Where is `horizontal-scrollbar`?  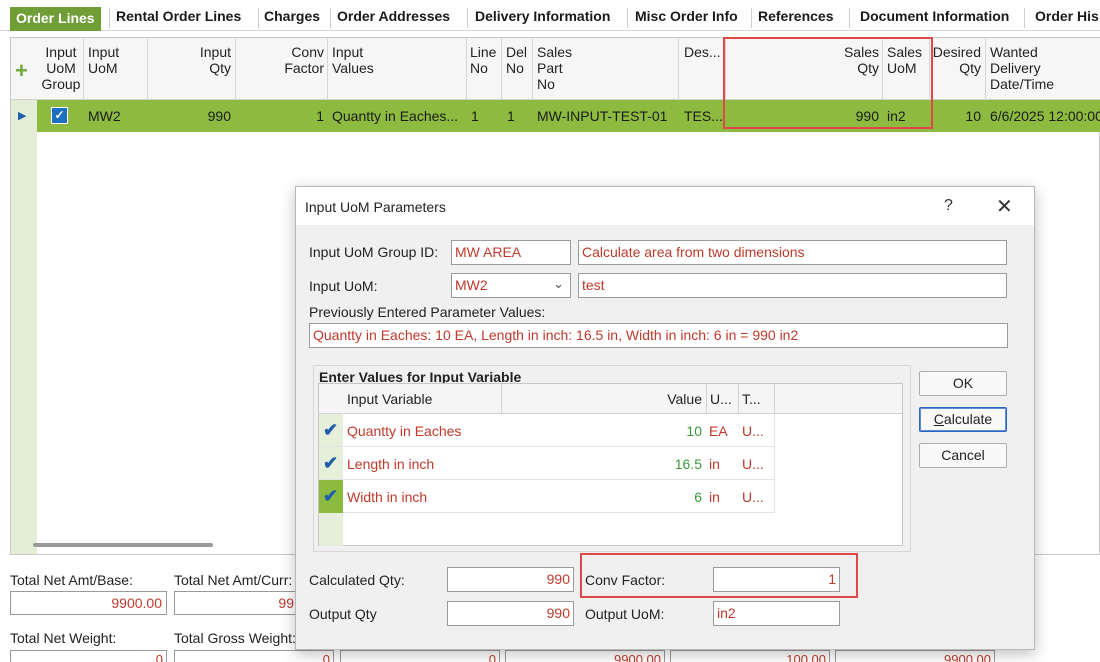
horizontal-scrollbar is located at coordinates (123, 545).